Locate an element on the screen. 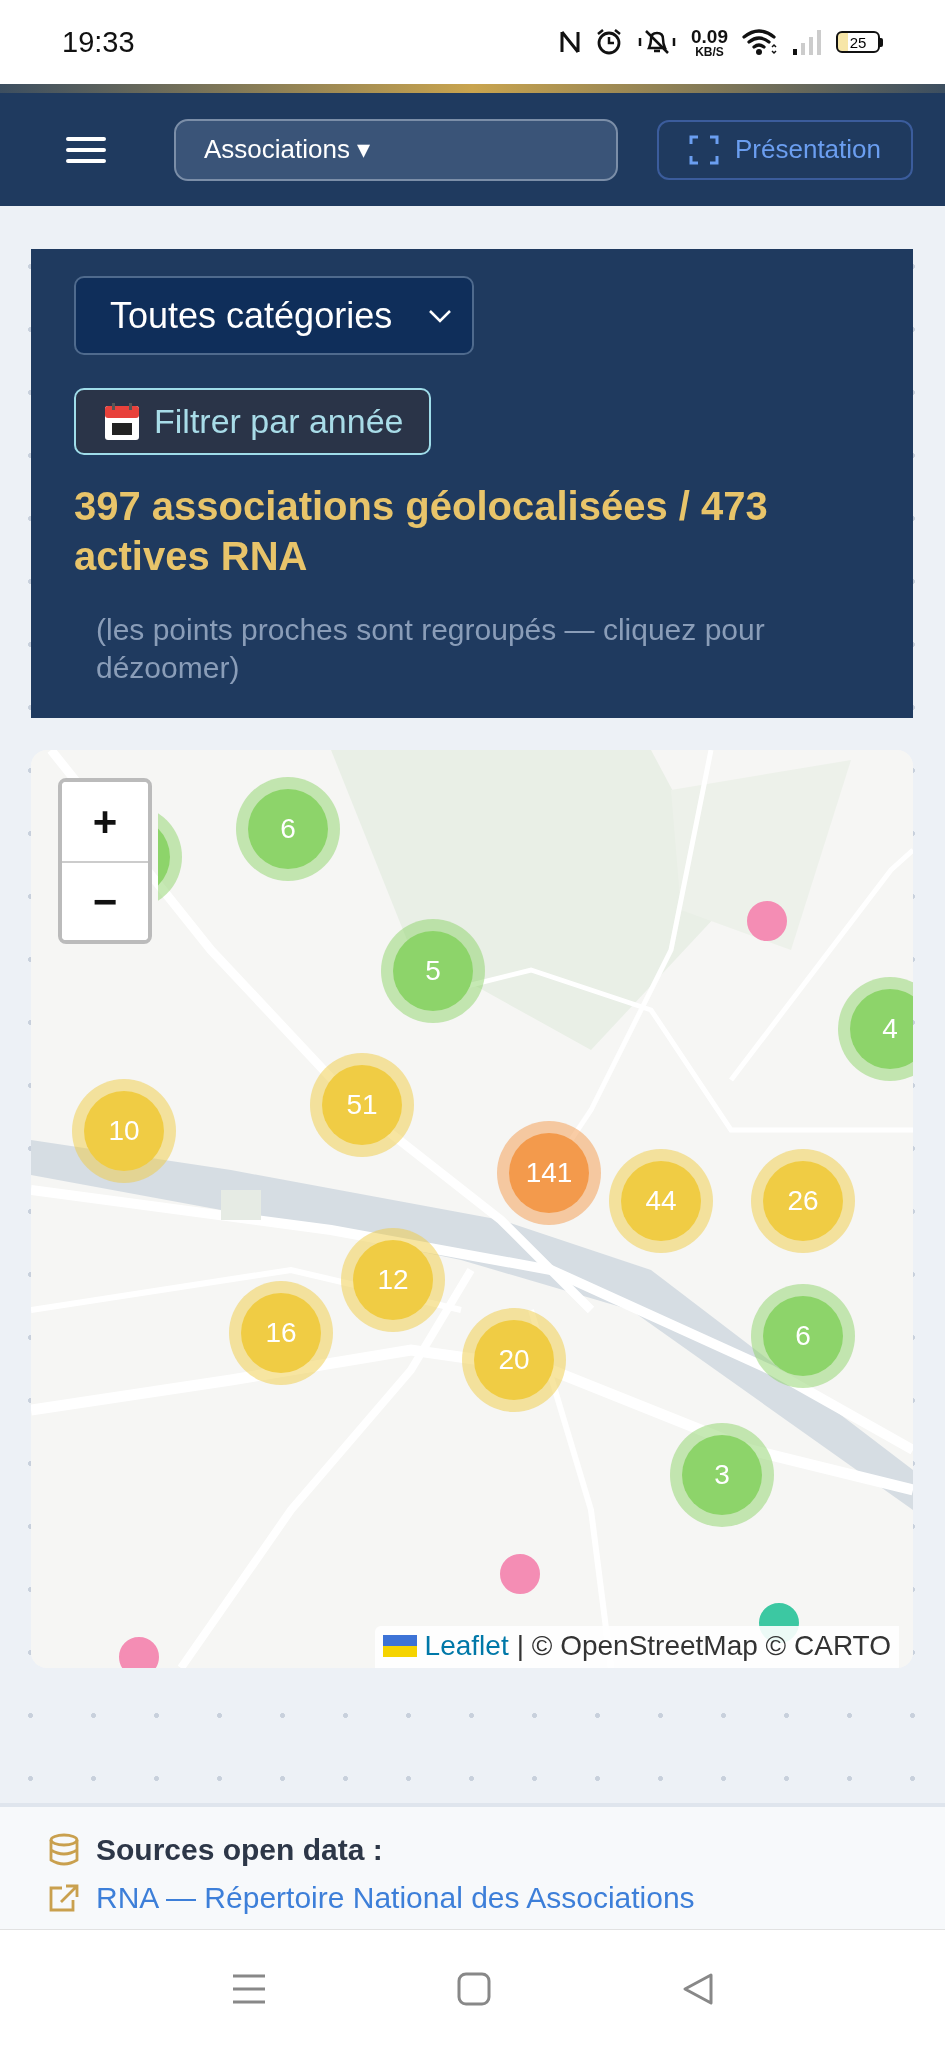 The height and width of the screenshot is (2048, 945). cluster-marker: 44 is located at coordinates (661, 1201).